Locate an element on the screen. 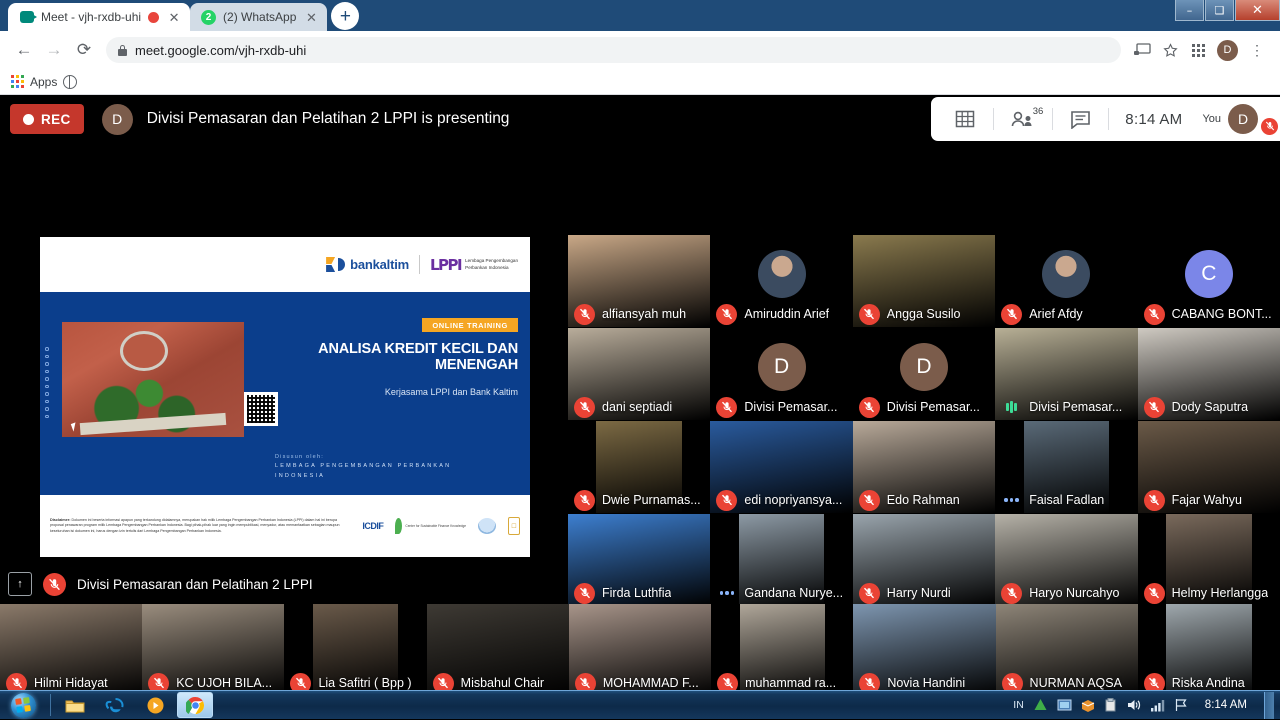  participant-tile: Arief Afdy is located at coordinates (1066, 281).